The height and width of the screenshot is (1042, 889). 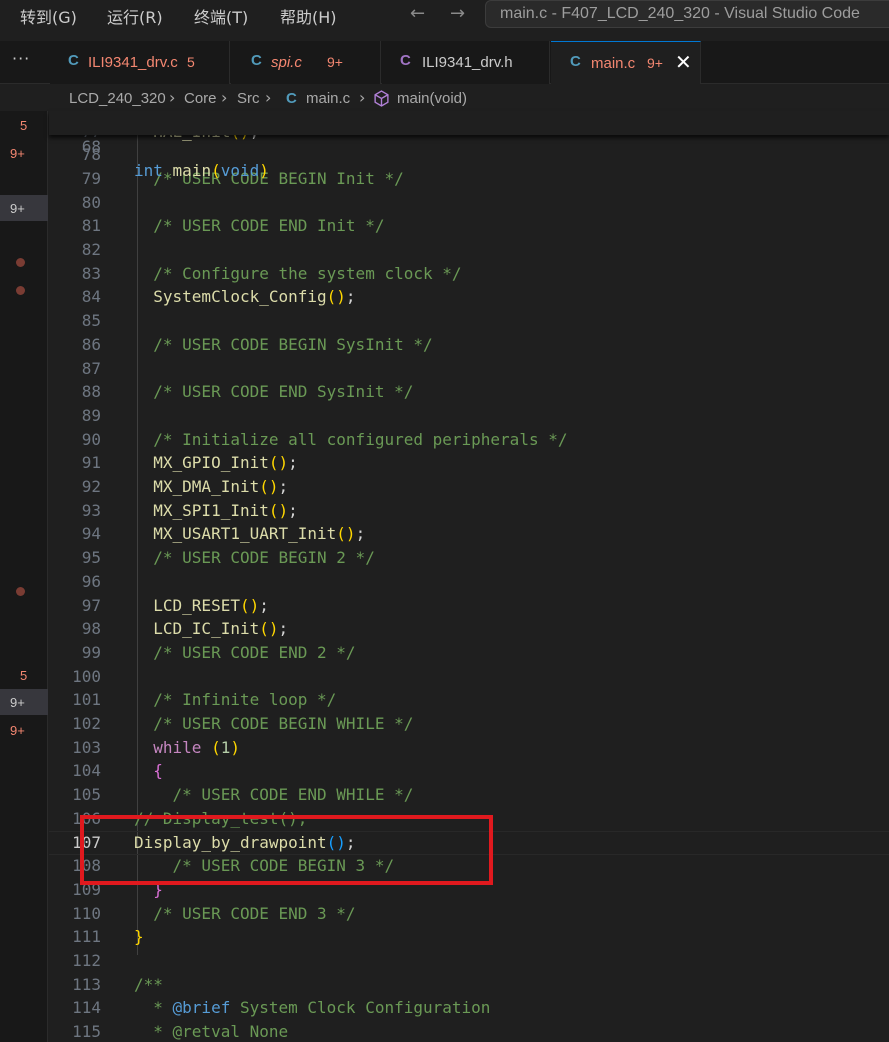 What do you see at coordinates (48, 16) in the screenshot?
I see `menu-goto: 转到(G)` at bounding box center [48, 16].